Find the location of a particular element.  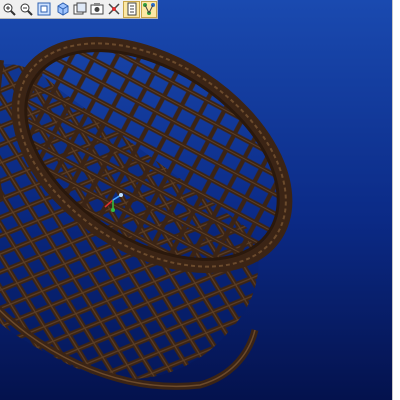

view-toolbar is located at coordinates (79, 9).